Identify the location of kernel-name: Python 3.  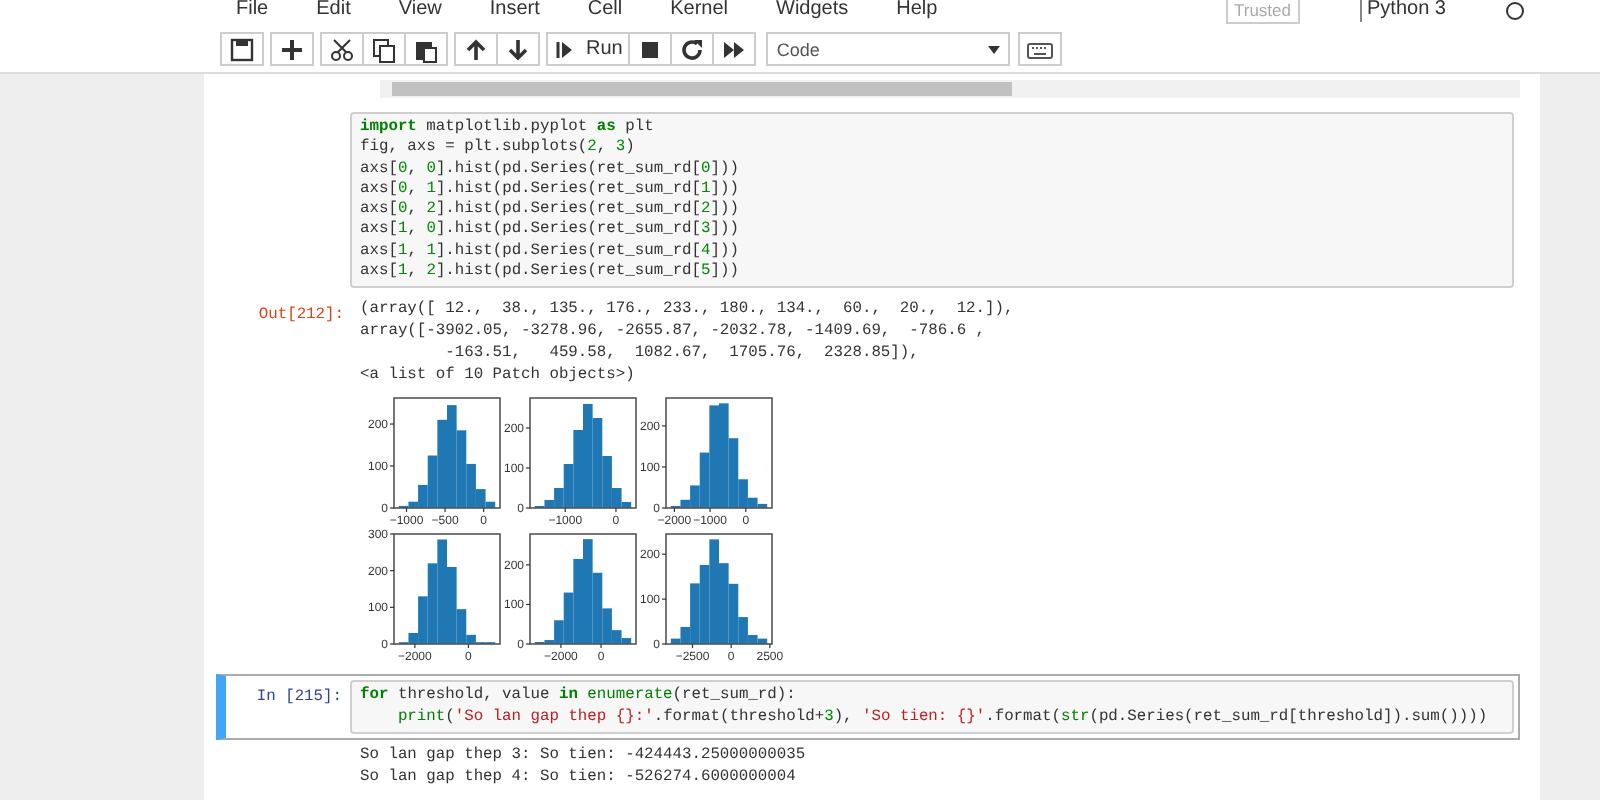
(1402, 11).